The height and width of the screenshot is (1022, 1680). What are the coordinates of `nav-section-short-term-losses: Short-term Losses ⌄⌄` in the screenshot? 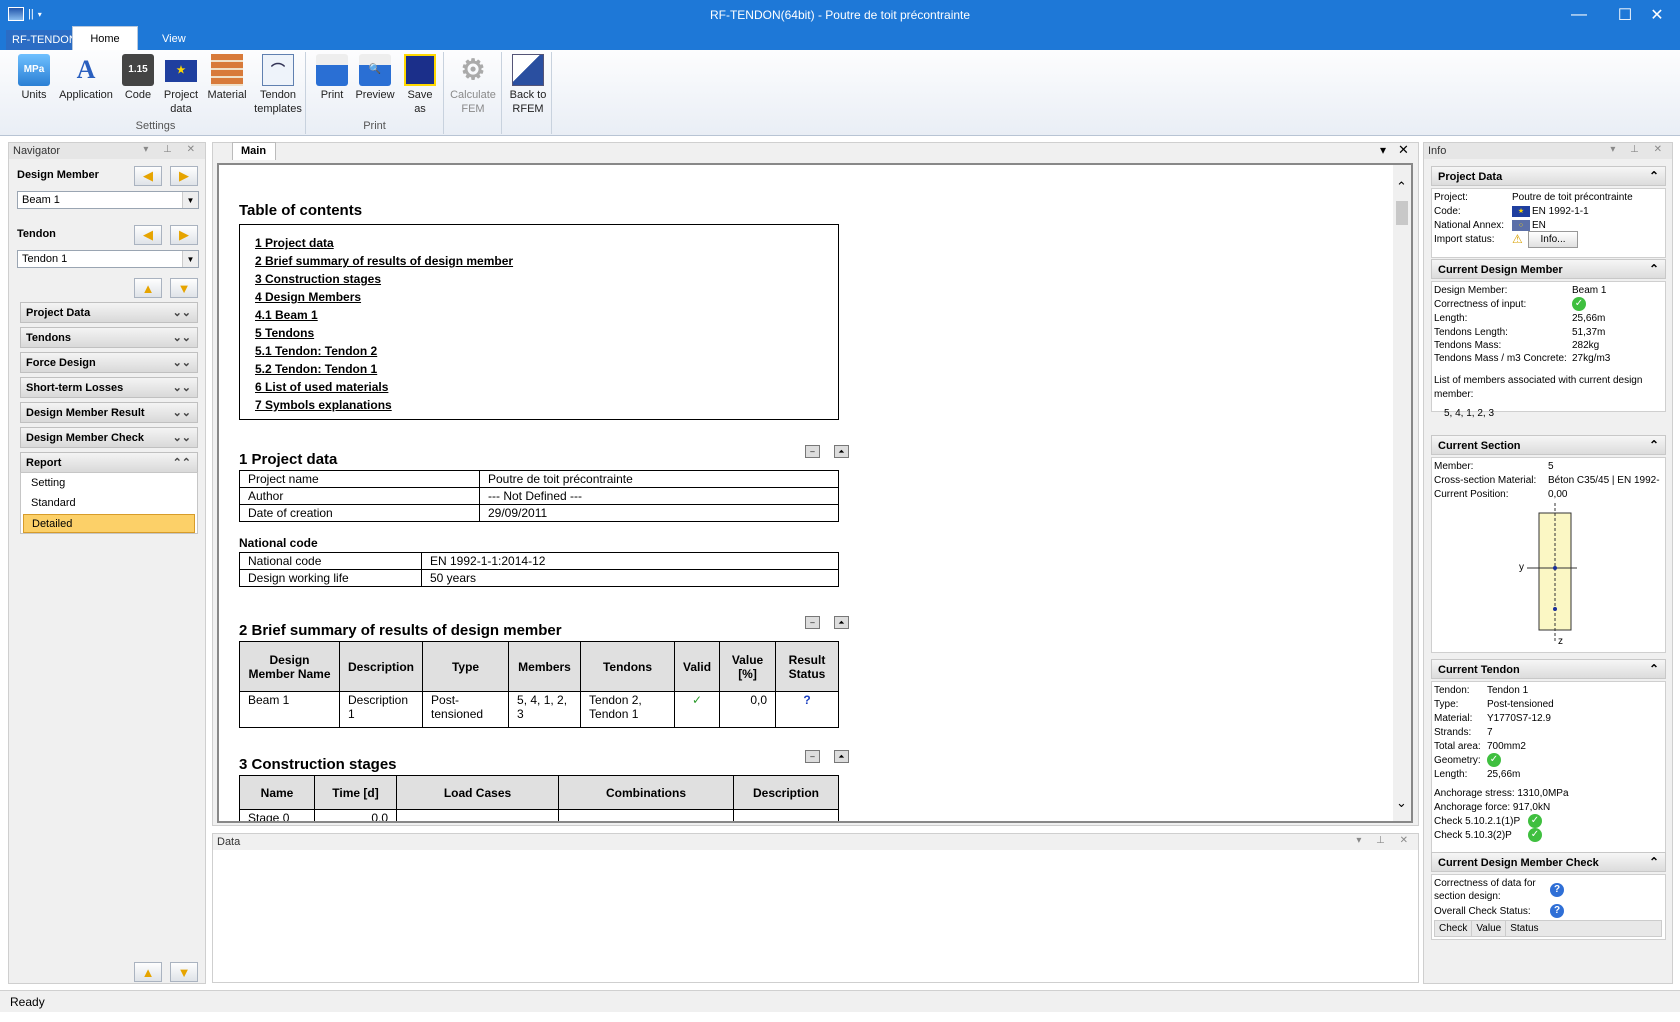 It's located at (109, 387).